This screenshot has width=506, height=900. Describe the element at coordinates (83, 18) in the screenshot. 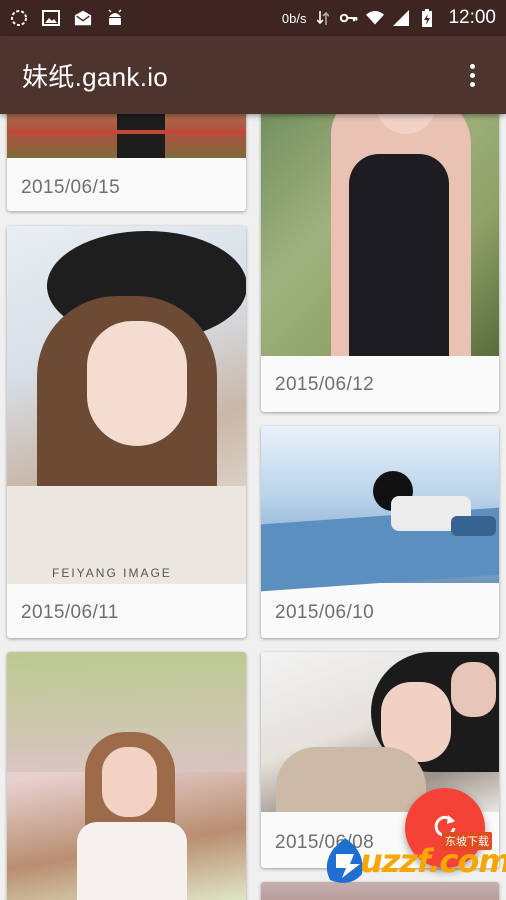

I see `mail-notification-icon` at that location.